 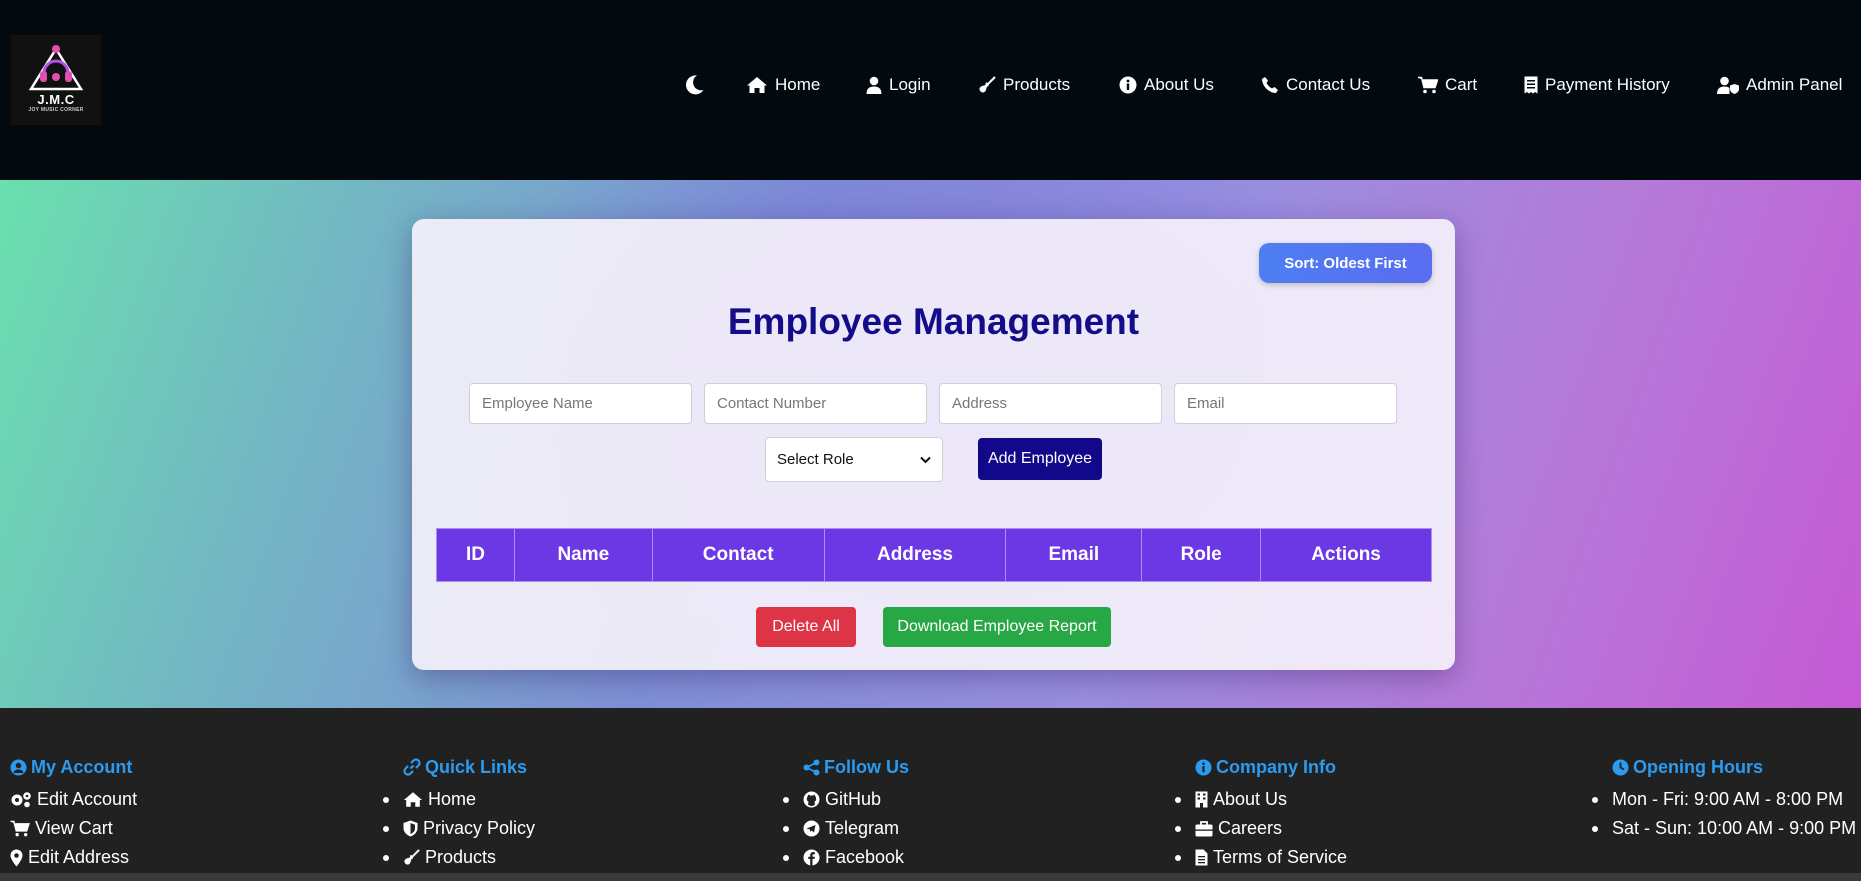 What do you see at coordinates (452, 799) in the screenshot?
I see `home-link: Home` at bounding box center [452, 799].